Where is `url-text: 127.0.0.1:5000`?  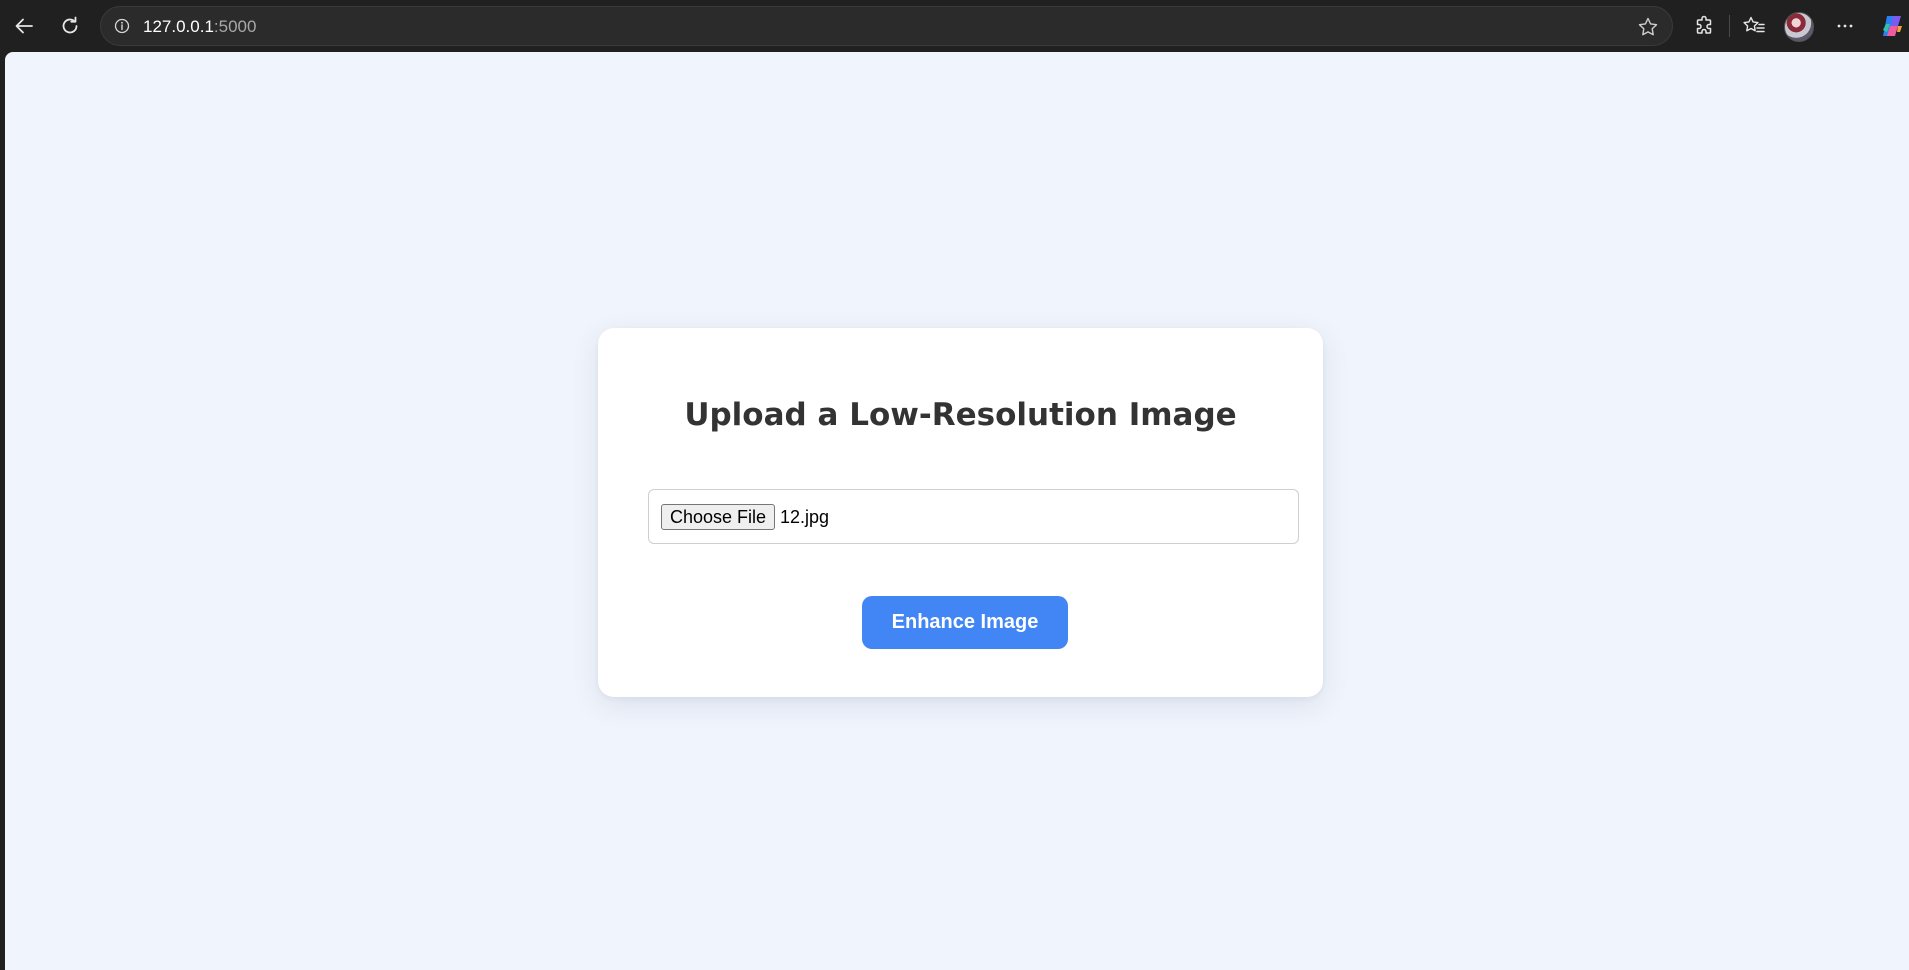
url-text: 127.0.0.1:5000 is located at coordinates (199, 27).